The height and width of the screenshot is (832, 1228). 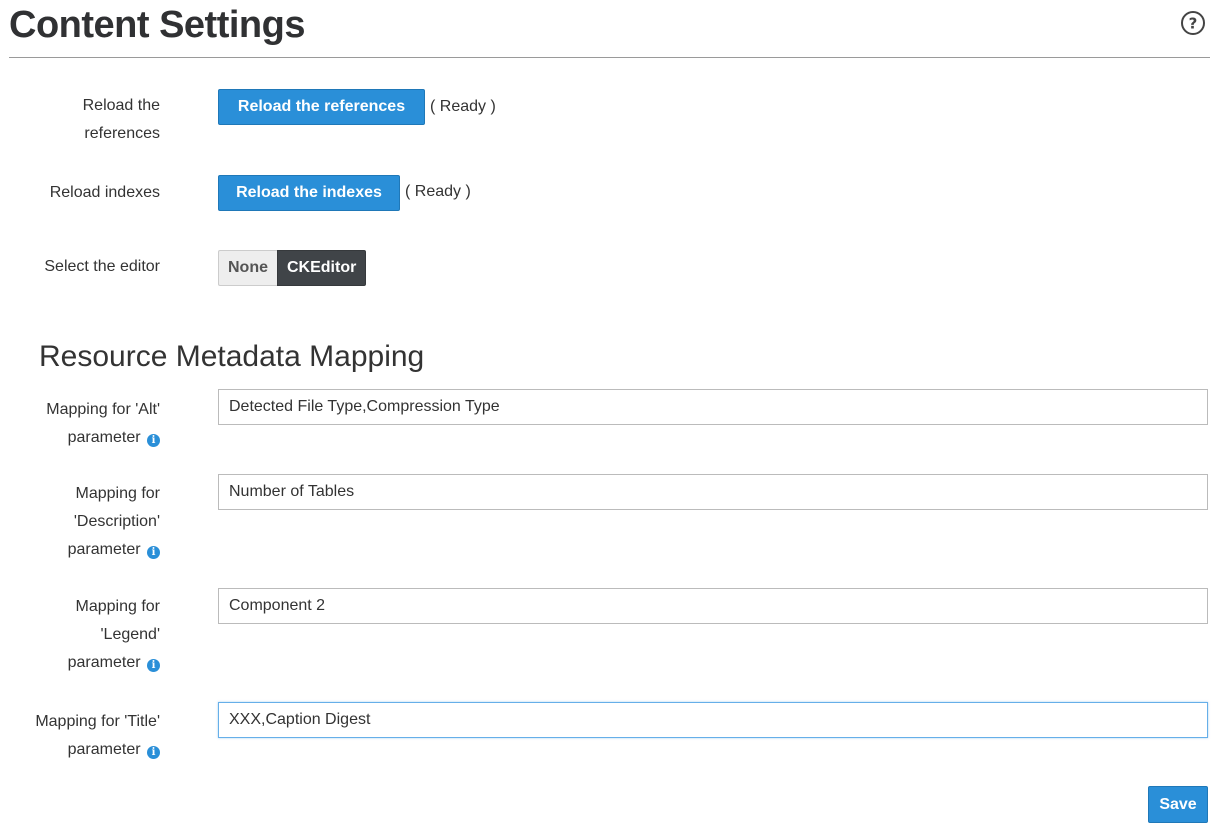 What do you see at coordinates (104, 549) in the screenshot?
I see `mapping-description-label-line3: parameter` at bounding box center [104, 549].